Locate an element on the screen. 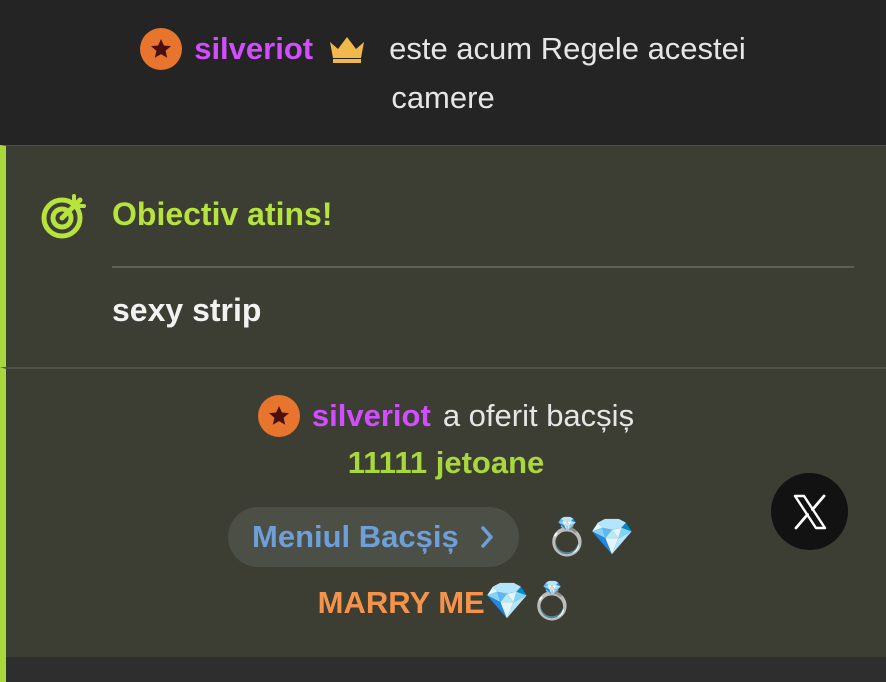 Image resolution: width=886 pixels, height=682 pixels. tip-menu-item: MARRY ME💎💍 is located at coordinates (446, 602).